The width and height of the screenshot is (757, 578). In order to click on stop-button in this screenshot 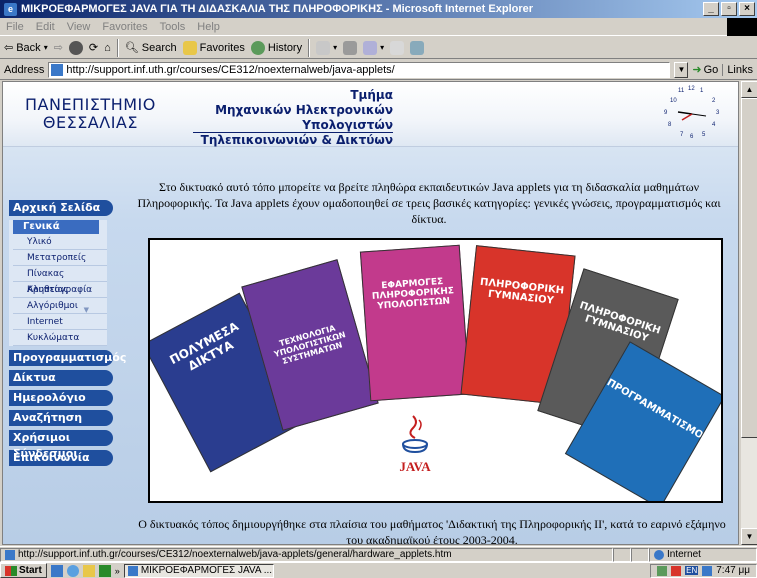, I will do `click(75, 47)`.